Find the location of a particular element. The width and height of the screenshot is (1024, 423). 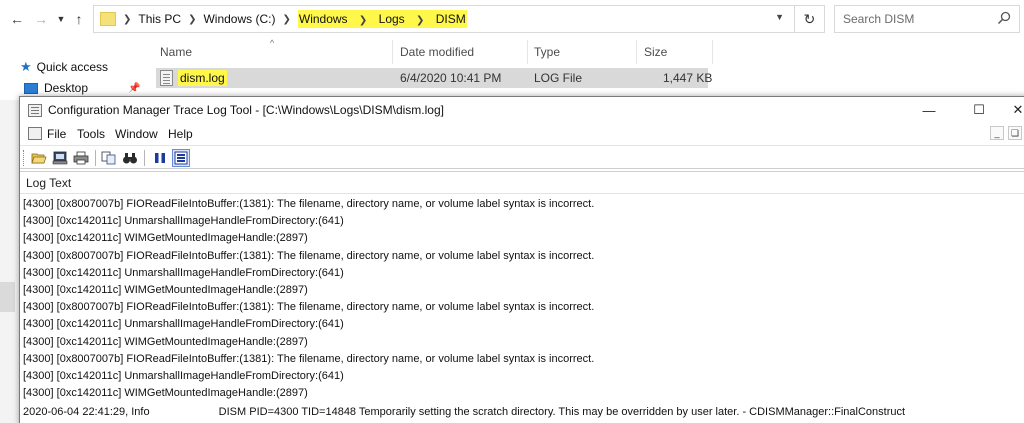

log-file-icon is located at coordinates (166, 78).